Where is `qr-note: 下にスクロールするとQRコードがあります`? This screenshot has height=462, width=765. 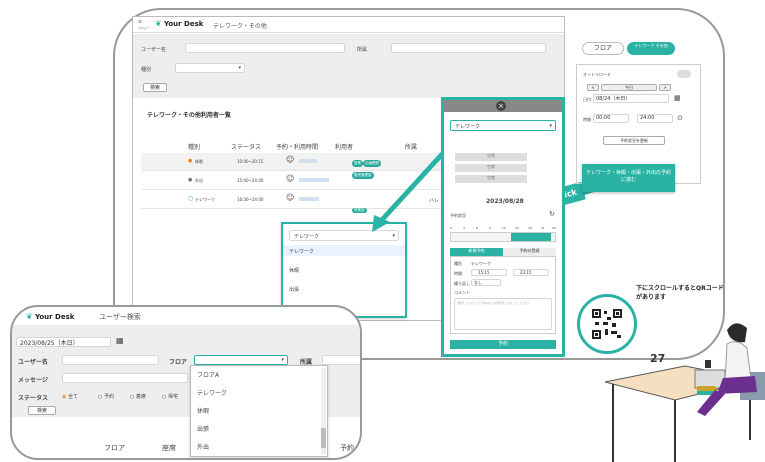
qr-note: 下にスクロールするとQRコードがあります is located at coordinates (680, 293).